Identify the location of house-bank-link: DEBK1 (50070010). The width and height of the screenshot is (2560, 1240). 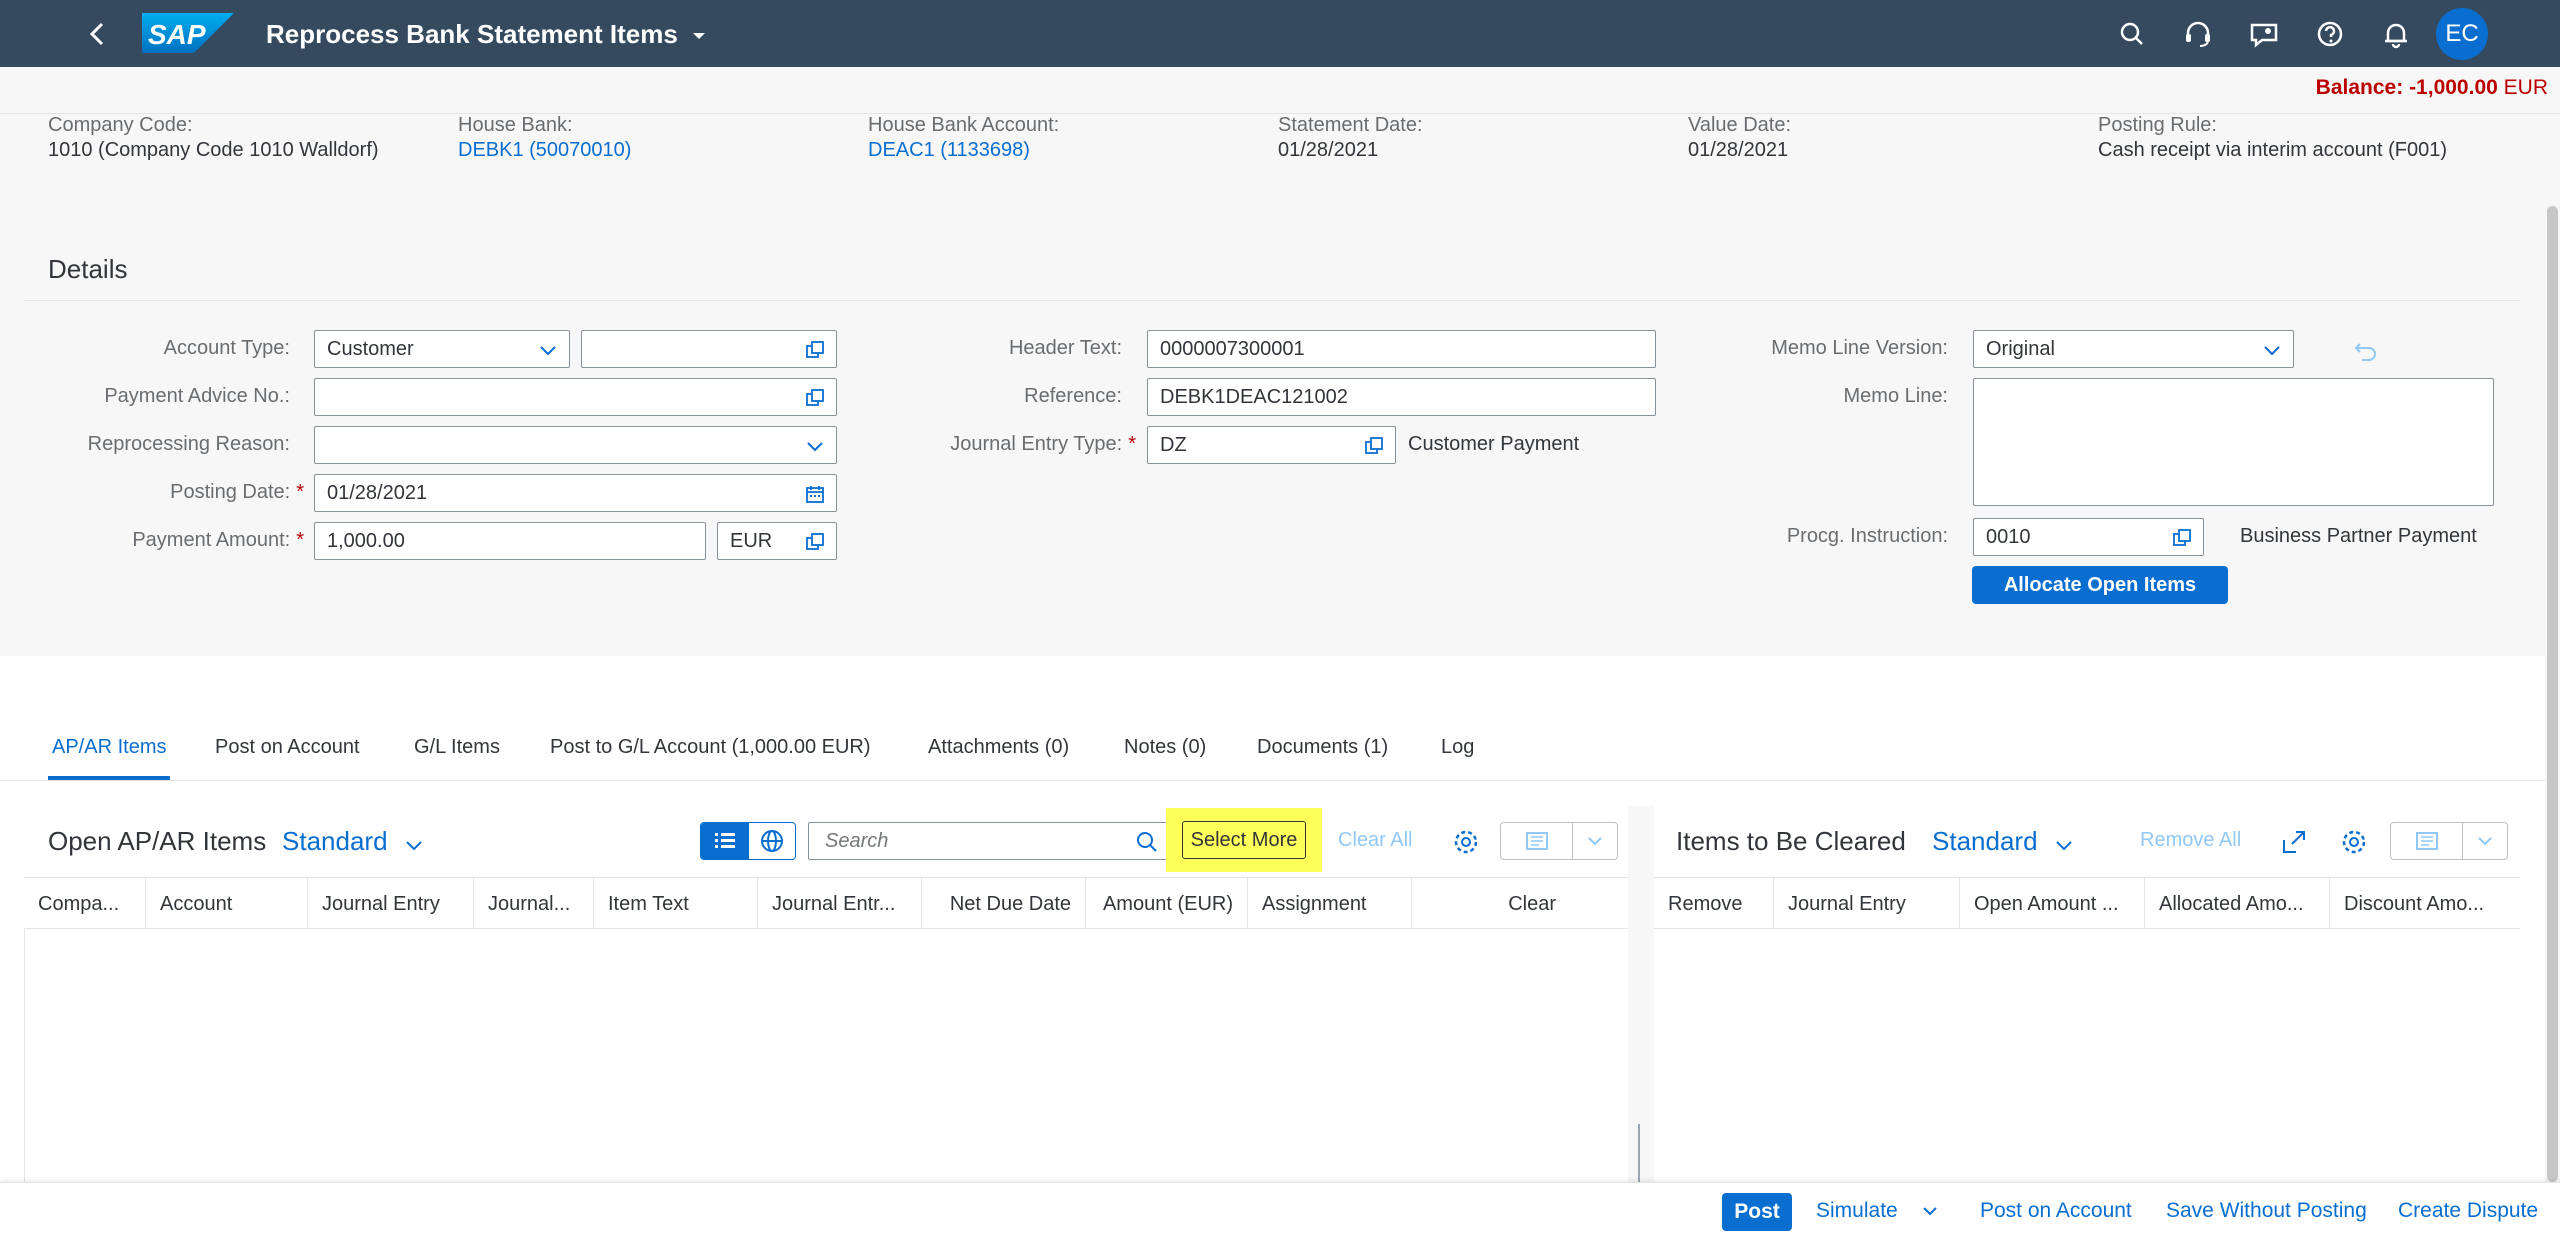
(544, 150).